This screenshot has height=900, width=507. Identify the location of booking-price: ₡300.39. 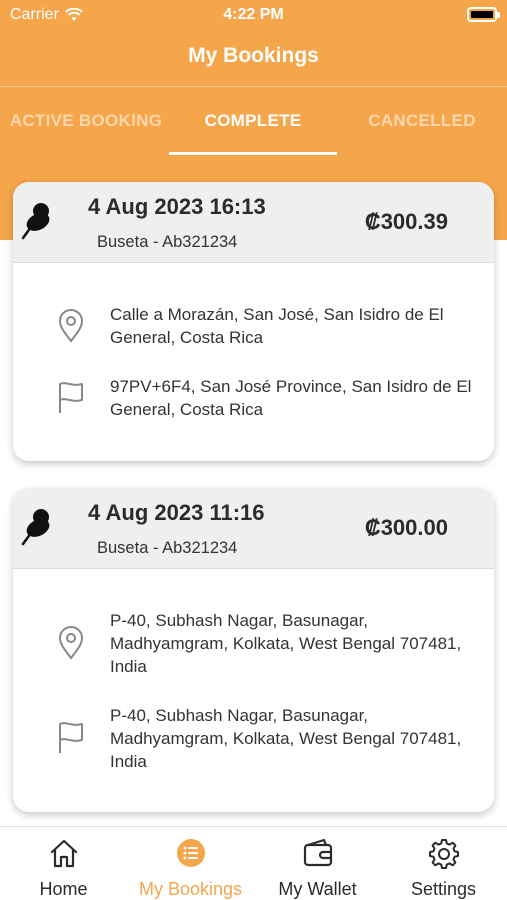
(406, 221).